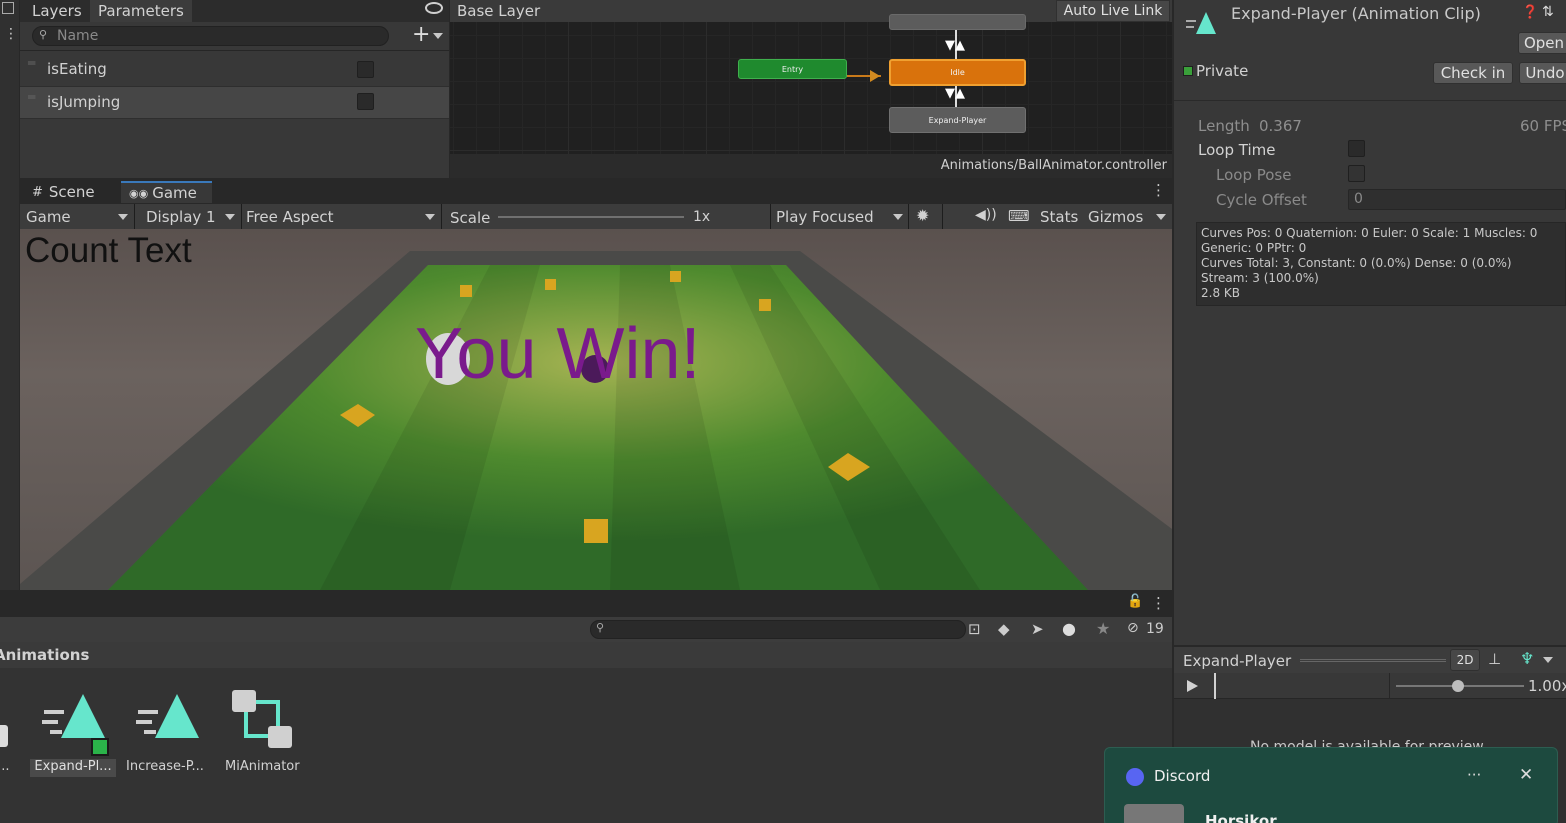 This screenshot has width=1566, height=823. I want to click on discord-icon, so click(1135, 777).